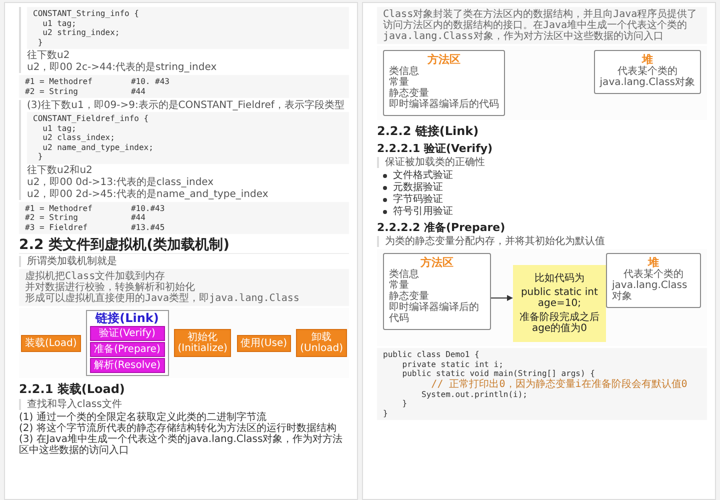 This screenshot has height=500, width=720. Describe the element at coordinates (72, 261) in the screenshot. I see `paragraph: 所谓类加载机制就是` at that location.